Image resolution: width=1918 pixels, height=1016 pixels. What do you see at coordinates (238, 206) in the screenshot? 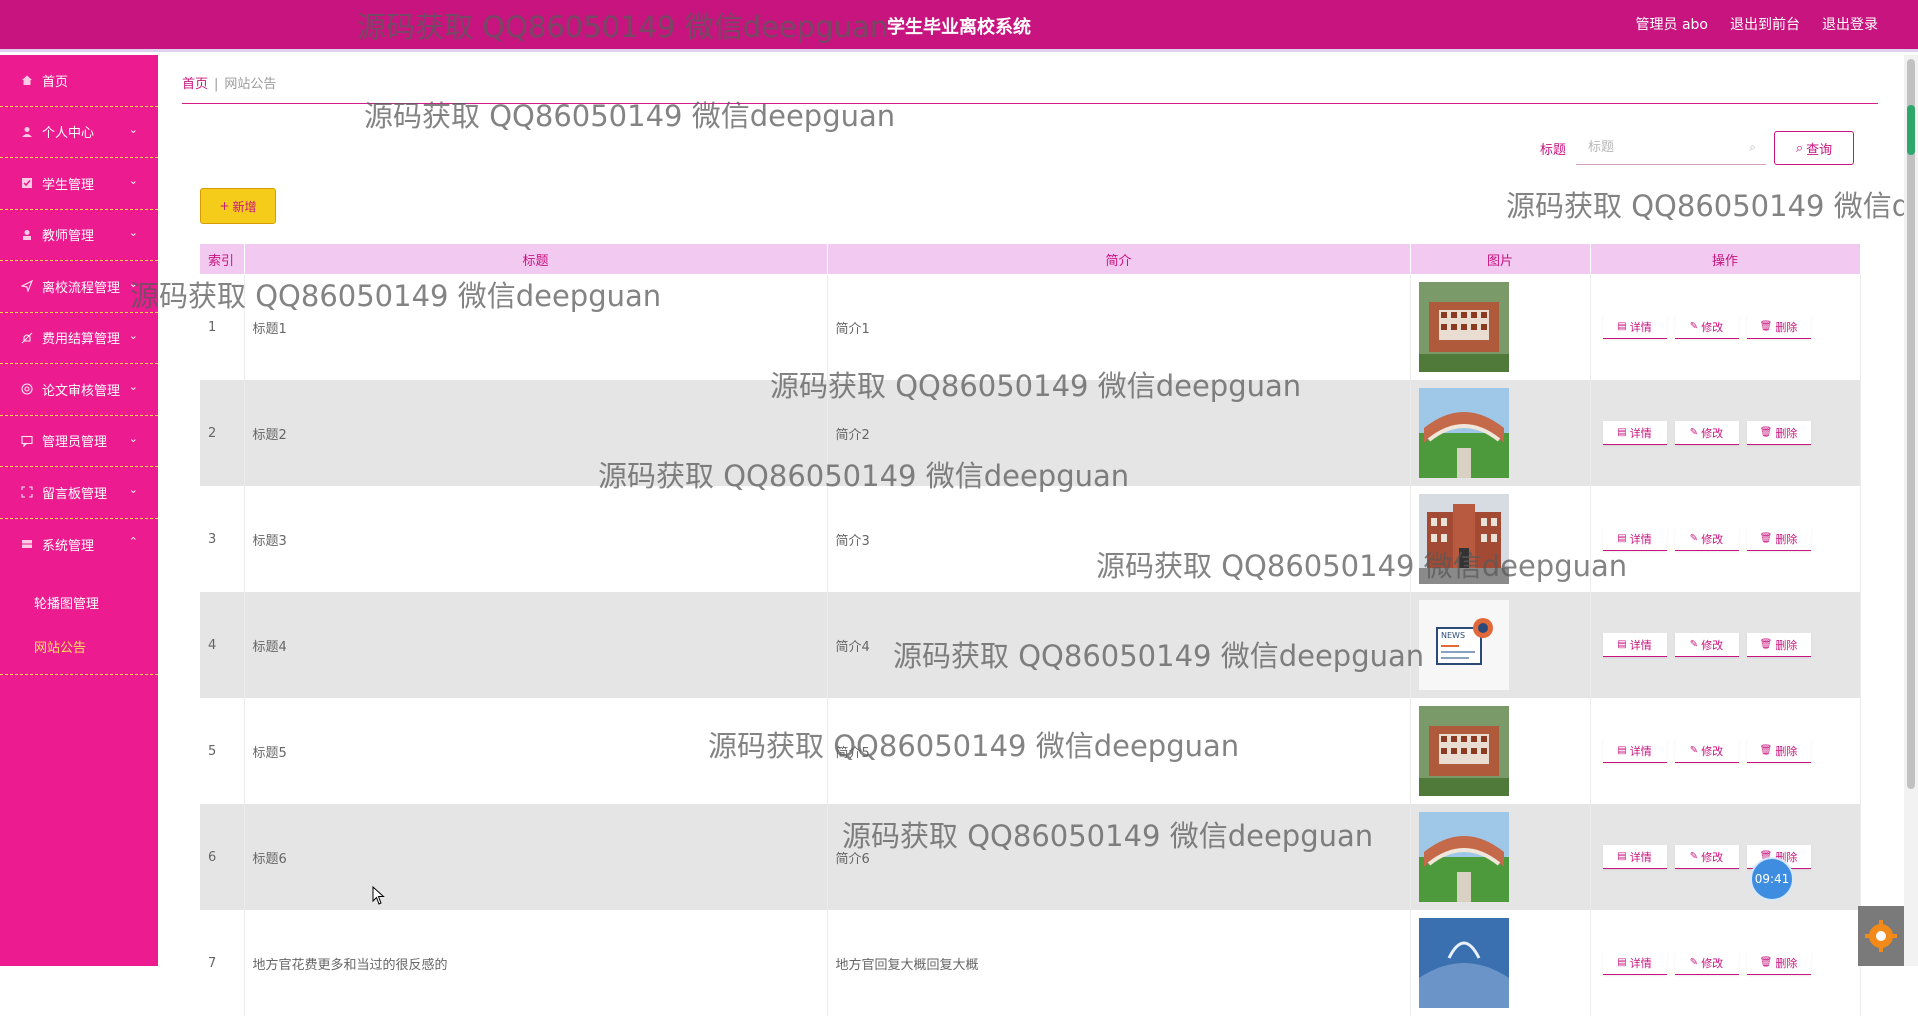
I see `add-button: + 新增` at bounding box center [238, 206].